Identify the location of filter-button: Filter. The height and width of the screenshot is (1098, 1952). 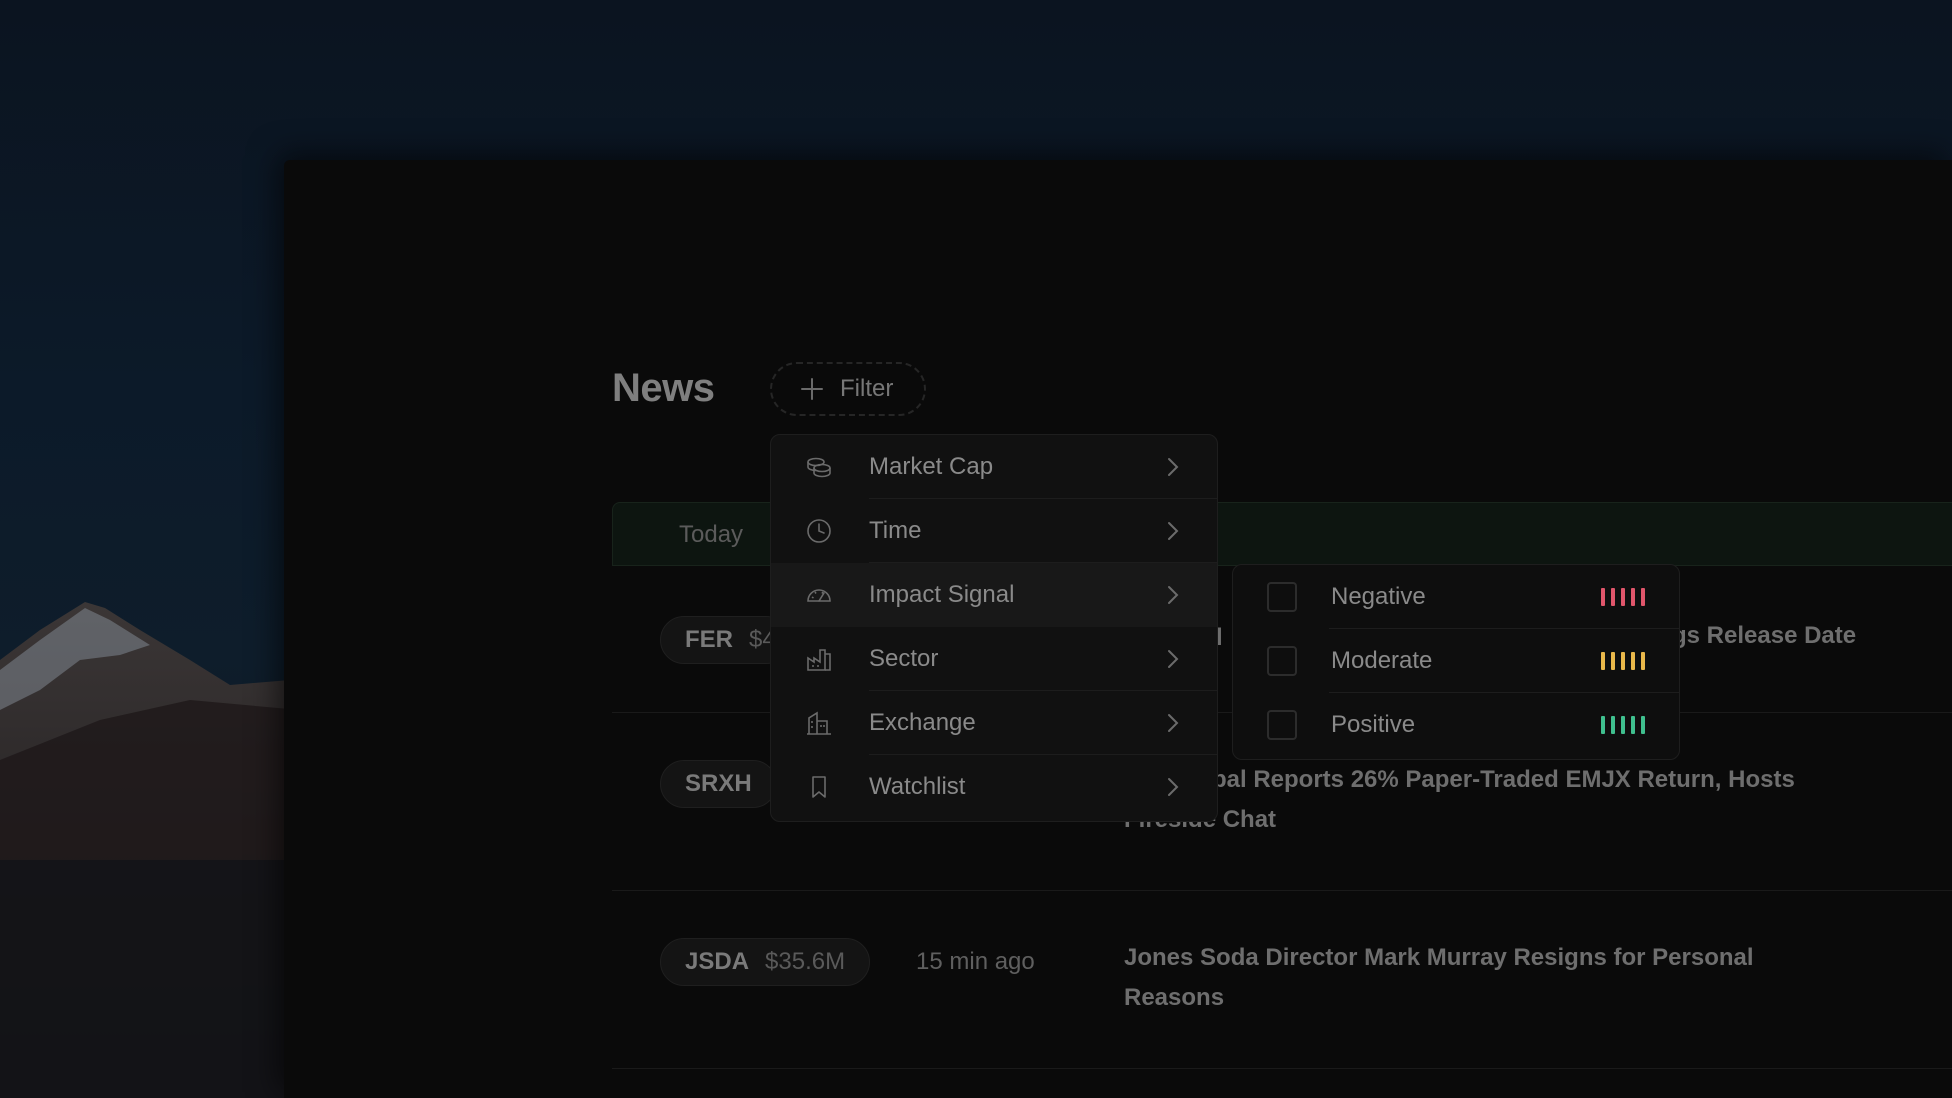
(848, 389).